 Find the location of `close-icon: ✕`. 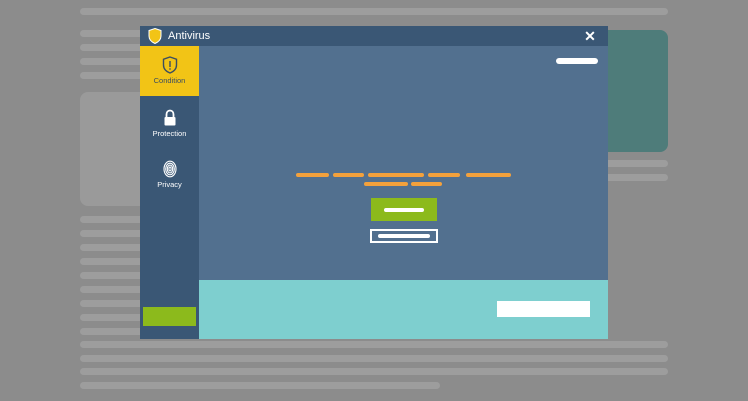

close-icon: ✕ is located at coordinates (590, 36).